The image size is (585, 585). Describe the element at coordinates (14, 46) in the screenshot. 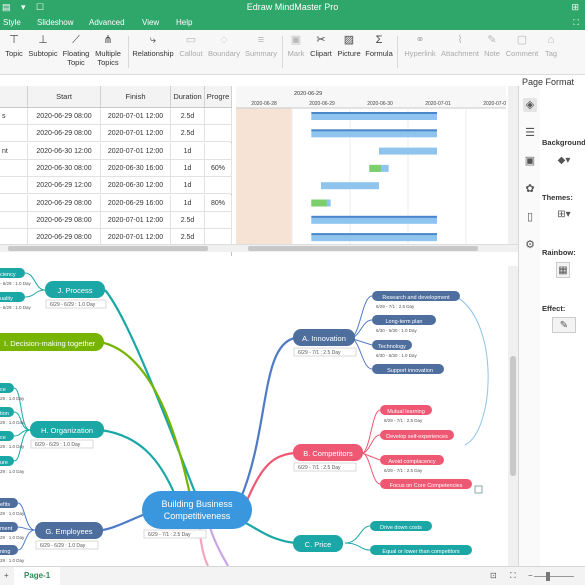

I see `topic-button: ⊤ Topic` at that location.